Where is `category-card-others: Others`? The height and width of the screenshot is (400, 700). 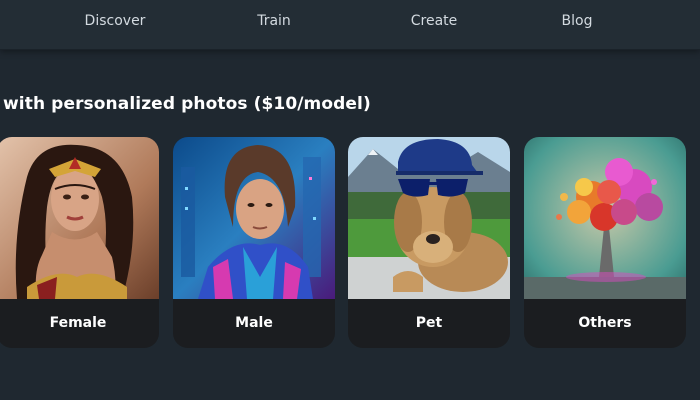
category-card-others: Others is located at coordinates (605, 242).